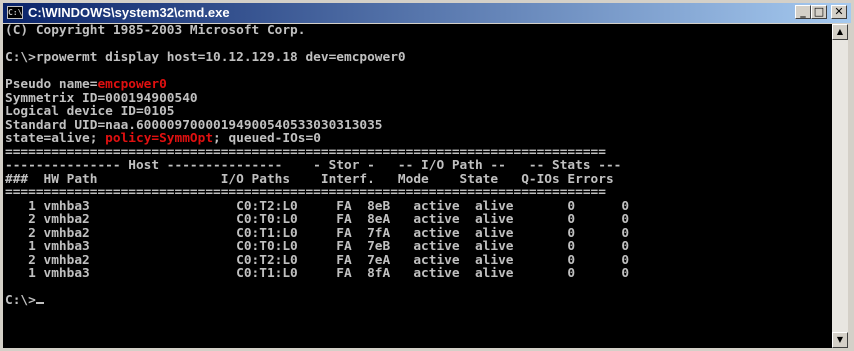  What do you see at coordinates (803, 12) in the screenshot?
I see `minimize-button: _` at bounding box center [803, 12].